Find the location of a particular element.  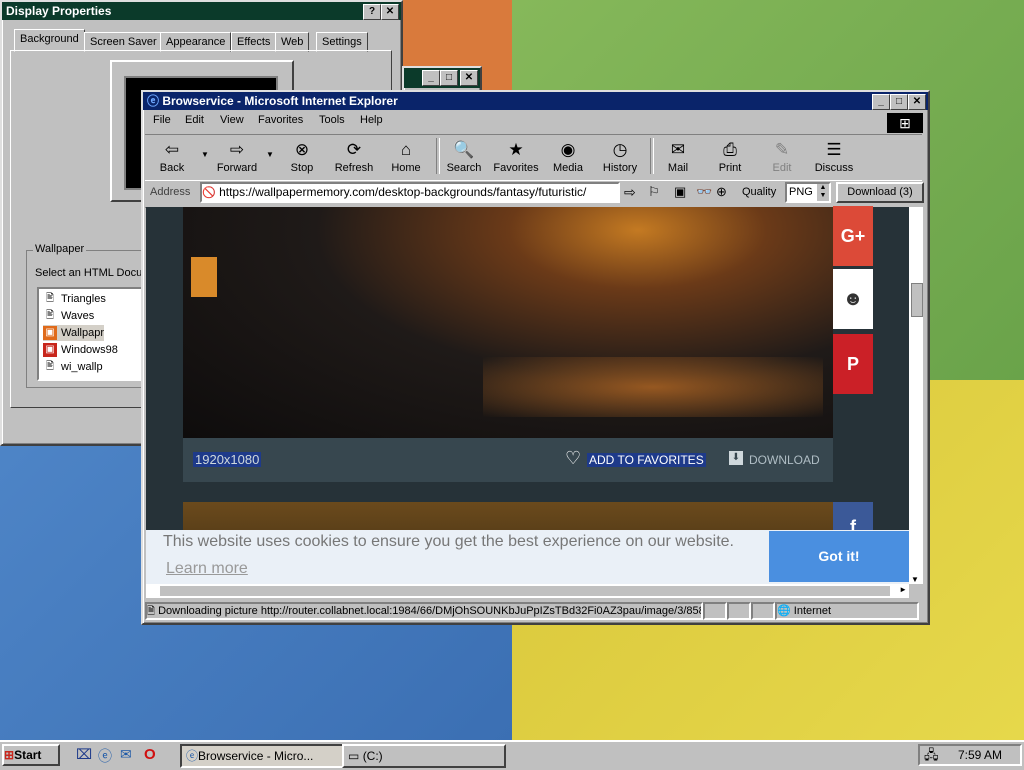

refresh-icon: ⟳ is located at coordinates (354, 149).